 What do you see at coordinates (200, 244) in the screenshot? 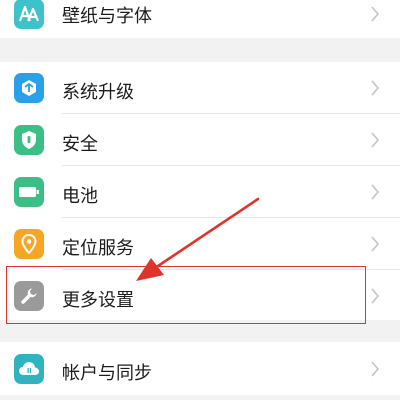
I see `settings-item-location: 定位服务` at bounding box center [200, 244].